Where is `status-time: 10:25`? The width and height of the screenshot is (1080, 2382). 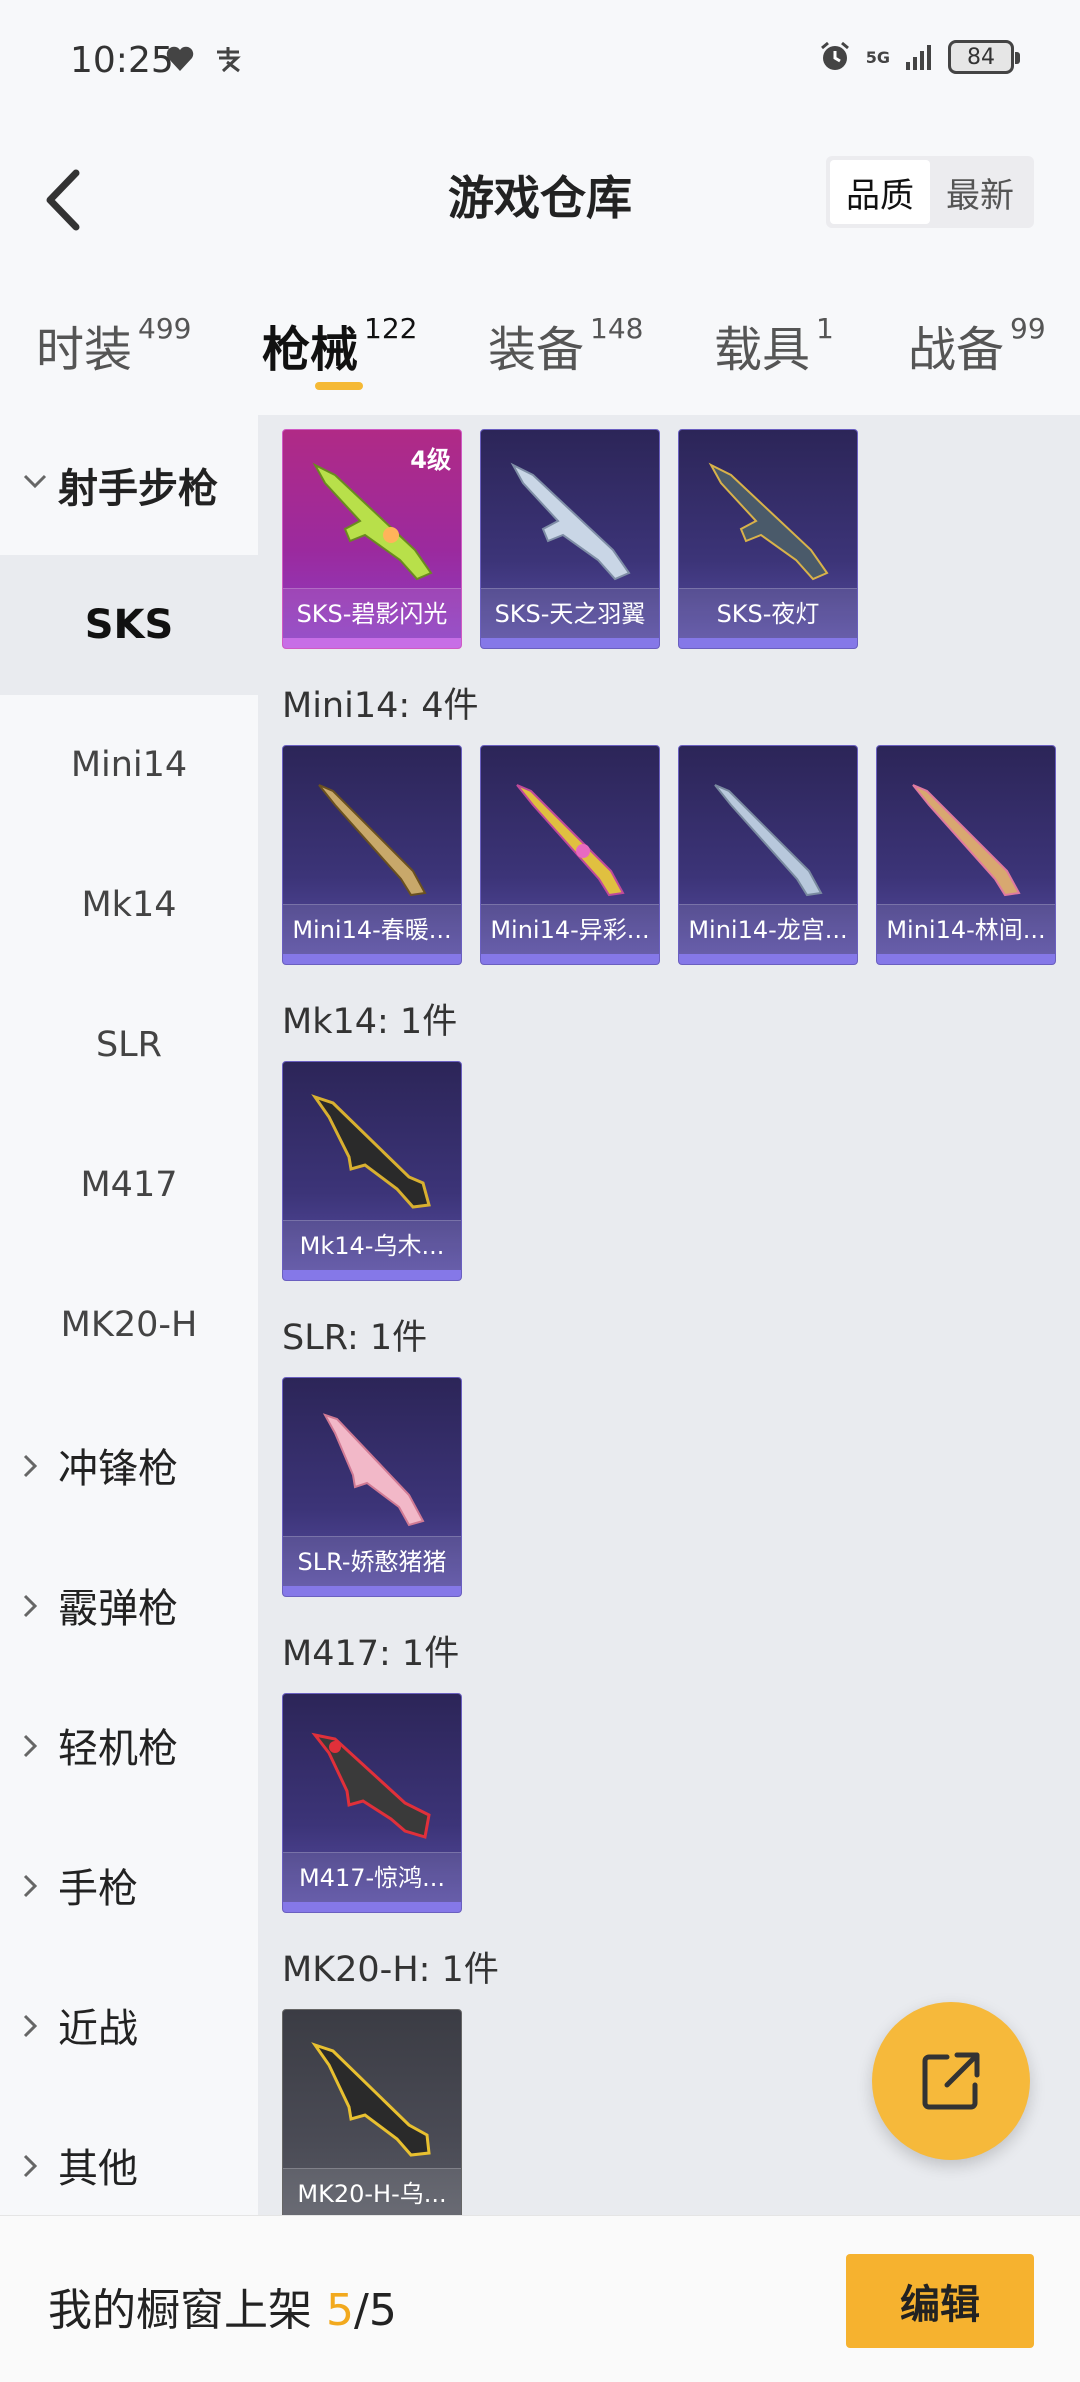 status-time: 10:25 is located at coordinates (122, 60).